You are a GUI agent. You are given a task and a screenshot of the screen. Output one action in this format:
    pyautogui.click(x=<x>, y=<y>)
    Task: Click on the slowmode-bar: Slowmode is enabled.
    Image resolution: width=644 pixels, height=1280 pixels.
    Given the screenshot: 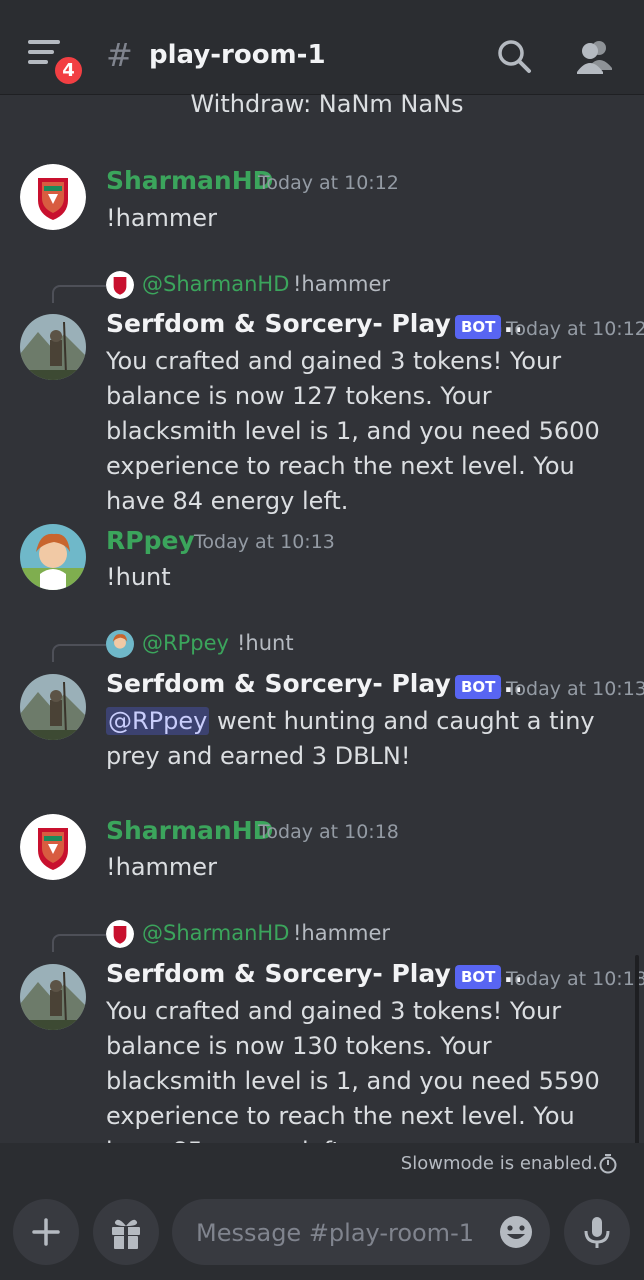 What is the action you would take?
    pyautogui.click(x=322, y=1164)
    